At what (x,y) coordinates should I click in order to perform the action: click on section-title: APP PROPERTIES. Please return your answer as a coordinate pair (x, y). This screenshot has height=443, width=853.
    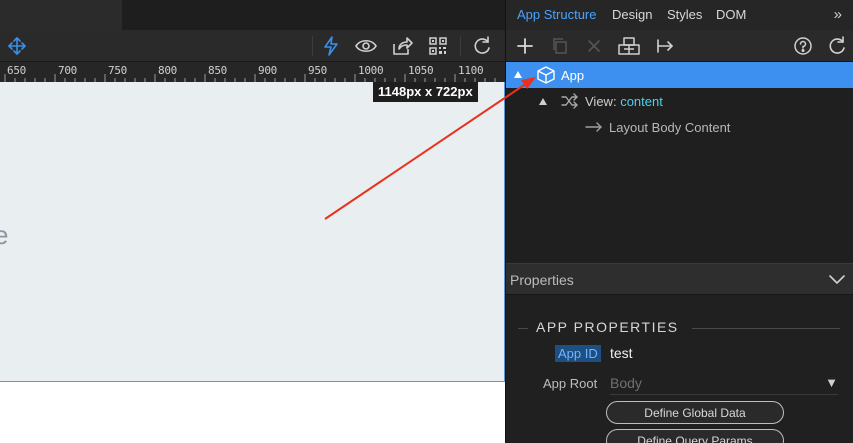
    Looking at the image, I should click on (607, 327).